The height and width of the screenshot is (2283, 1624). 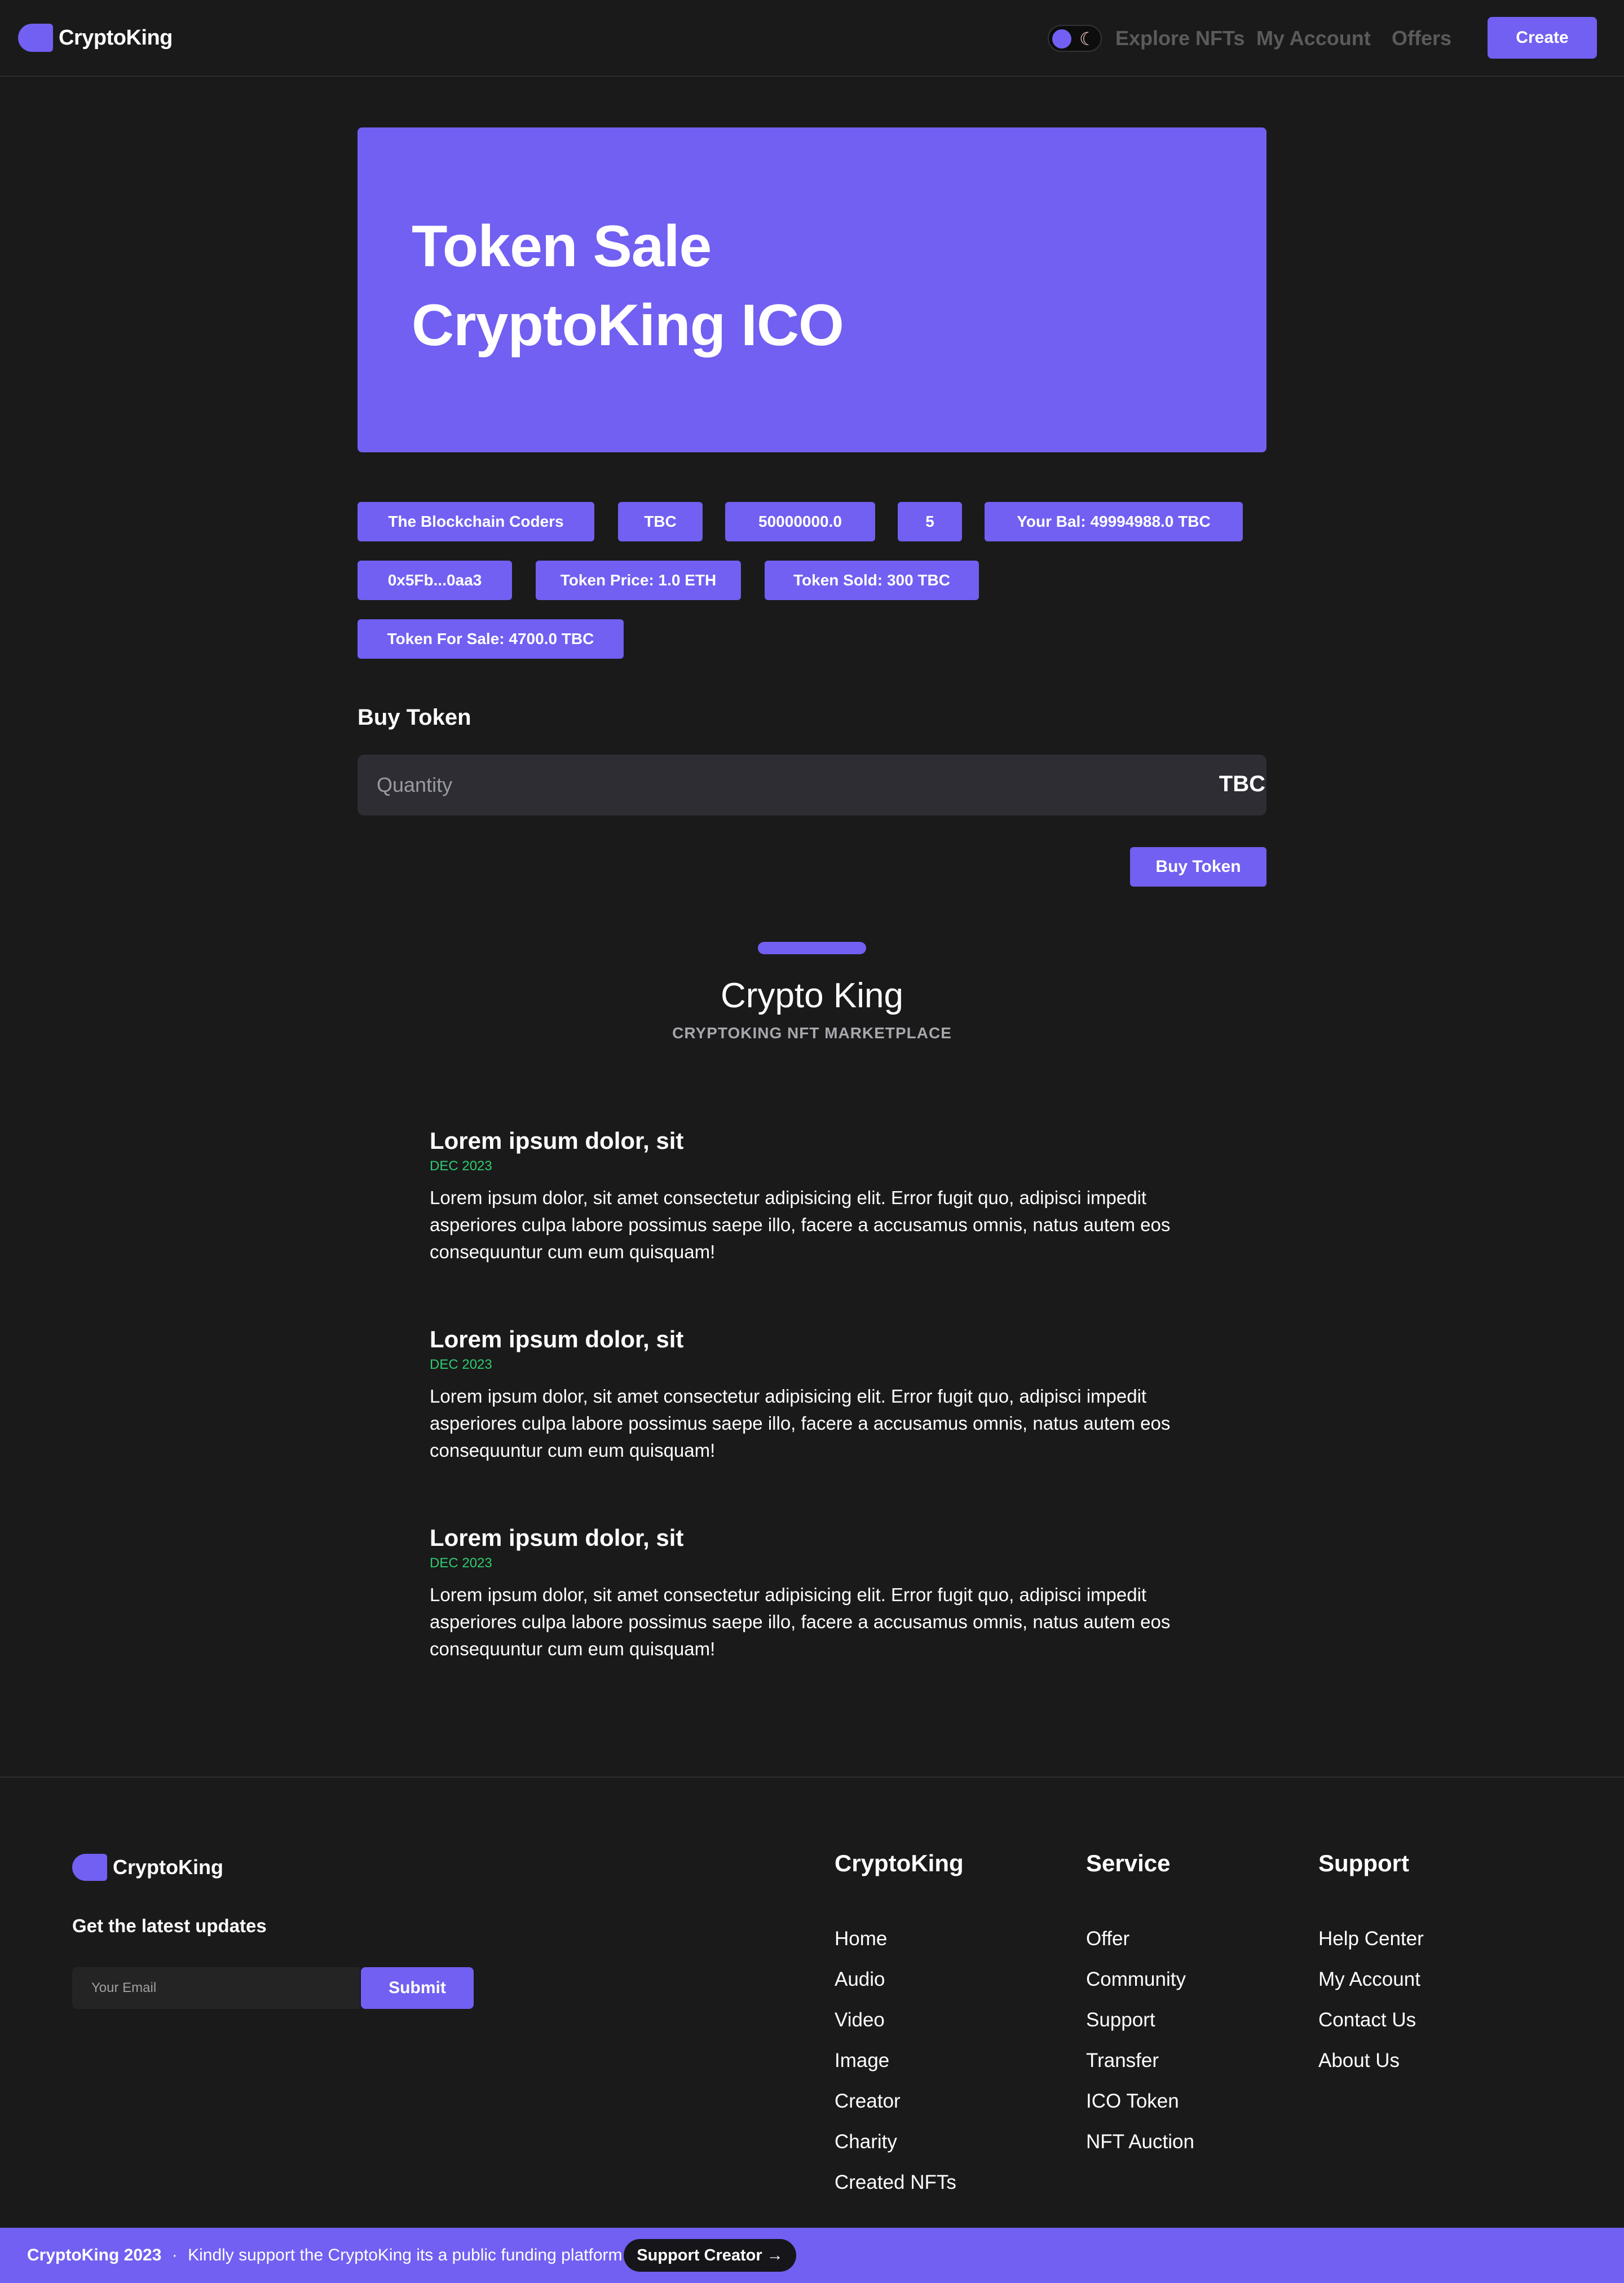 I want to click on footer-link-support: Support, so click(x=1120, y=2021).